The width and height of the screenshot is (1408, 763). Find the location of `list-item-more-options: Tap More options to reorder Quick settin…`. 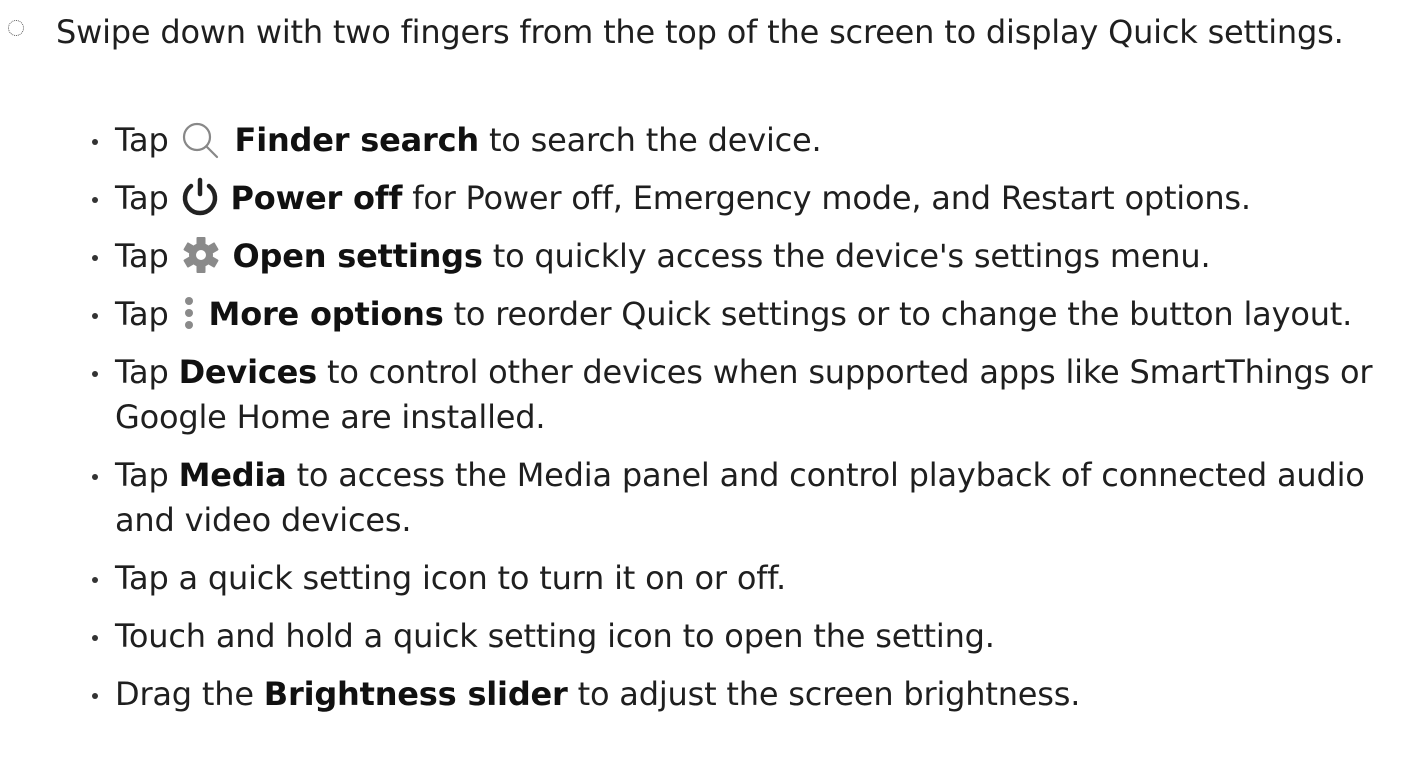

list-item-more-options: Tap More options to reorder Quick settin… is located at coordinates (697, 314).